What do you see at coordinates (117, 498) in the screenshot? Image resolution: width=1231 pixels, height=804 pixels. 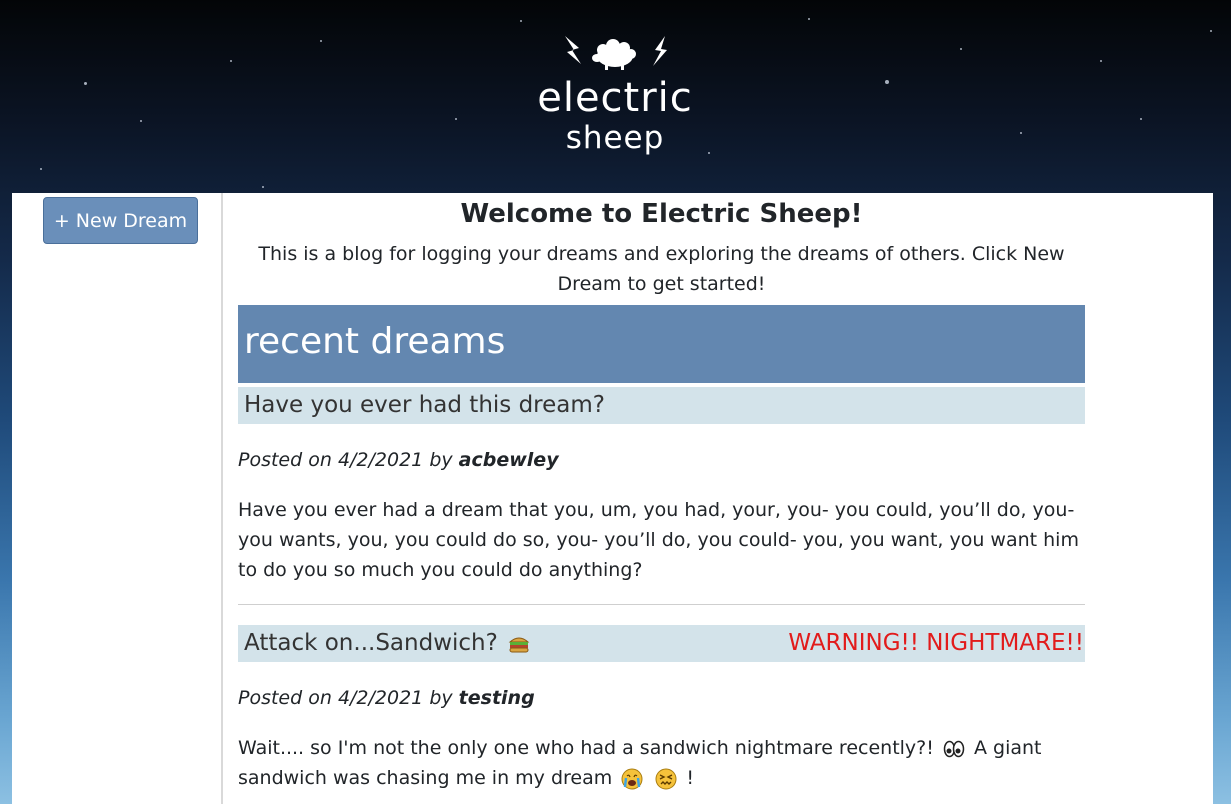 I see `sidebar: + New Dream` at bounding box center [117, 498].